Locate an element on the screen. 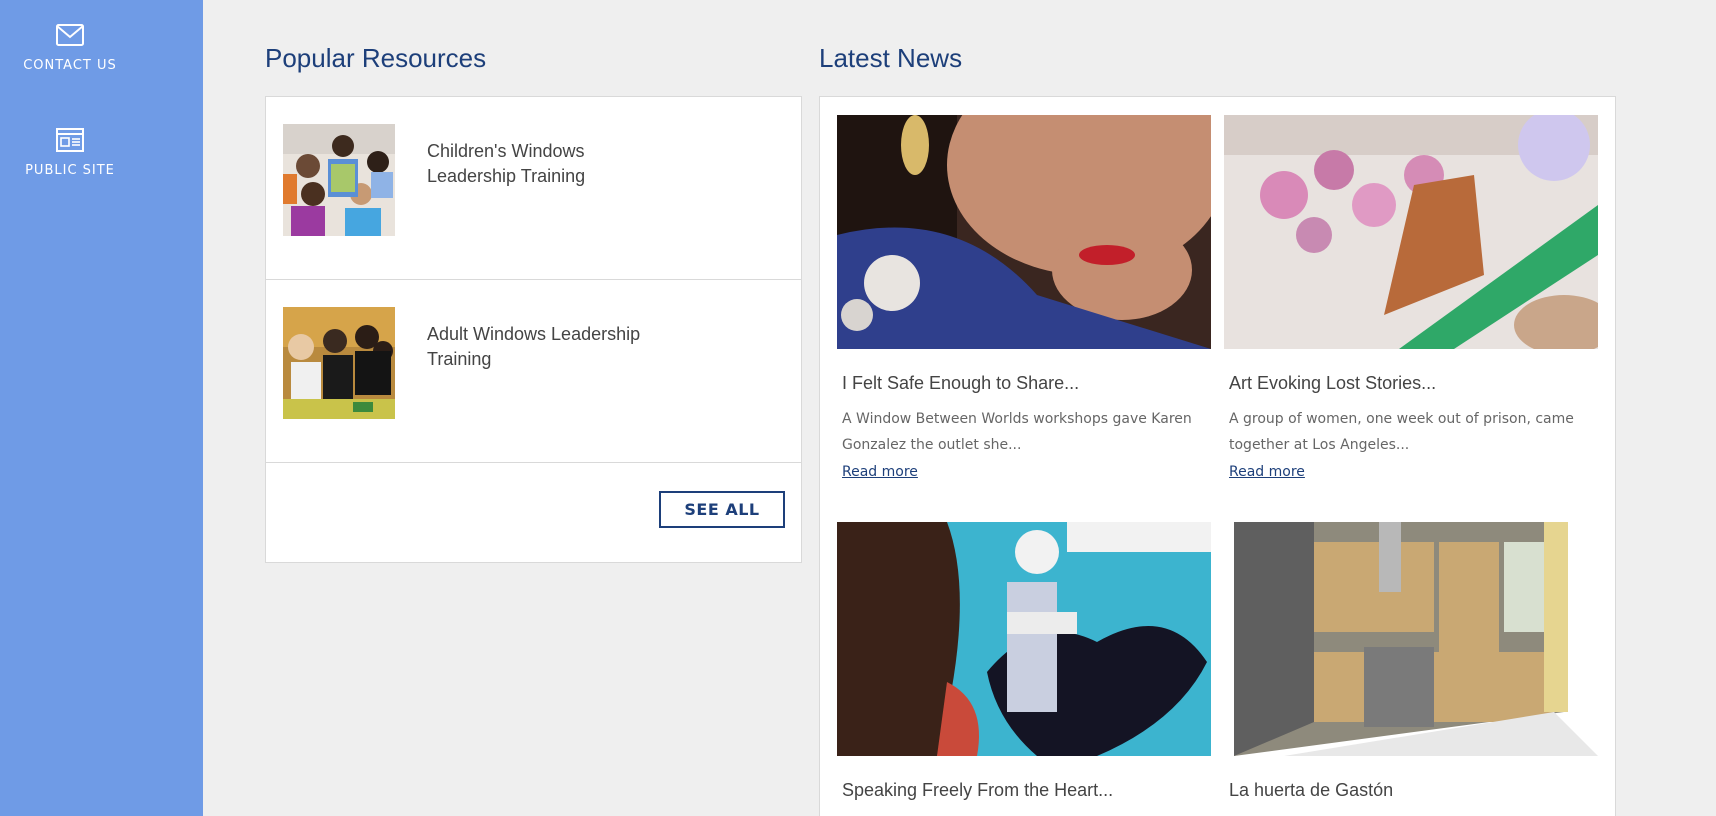  see-all-button: SEE ALL is located at coordinates (722, 509).